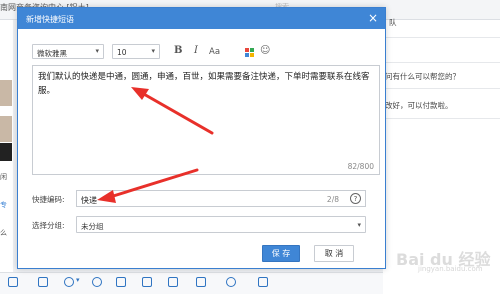  Describe the element at coordinates (148, 185) in the screenshot. I see `arrow-to-code` at that location.